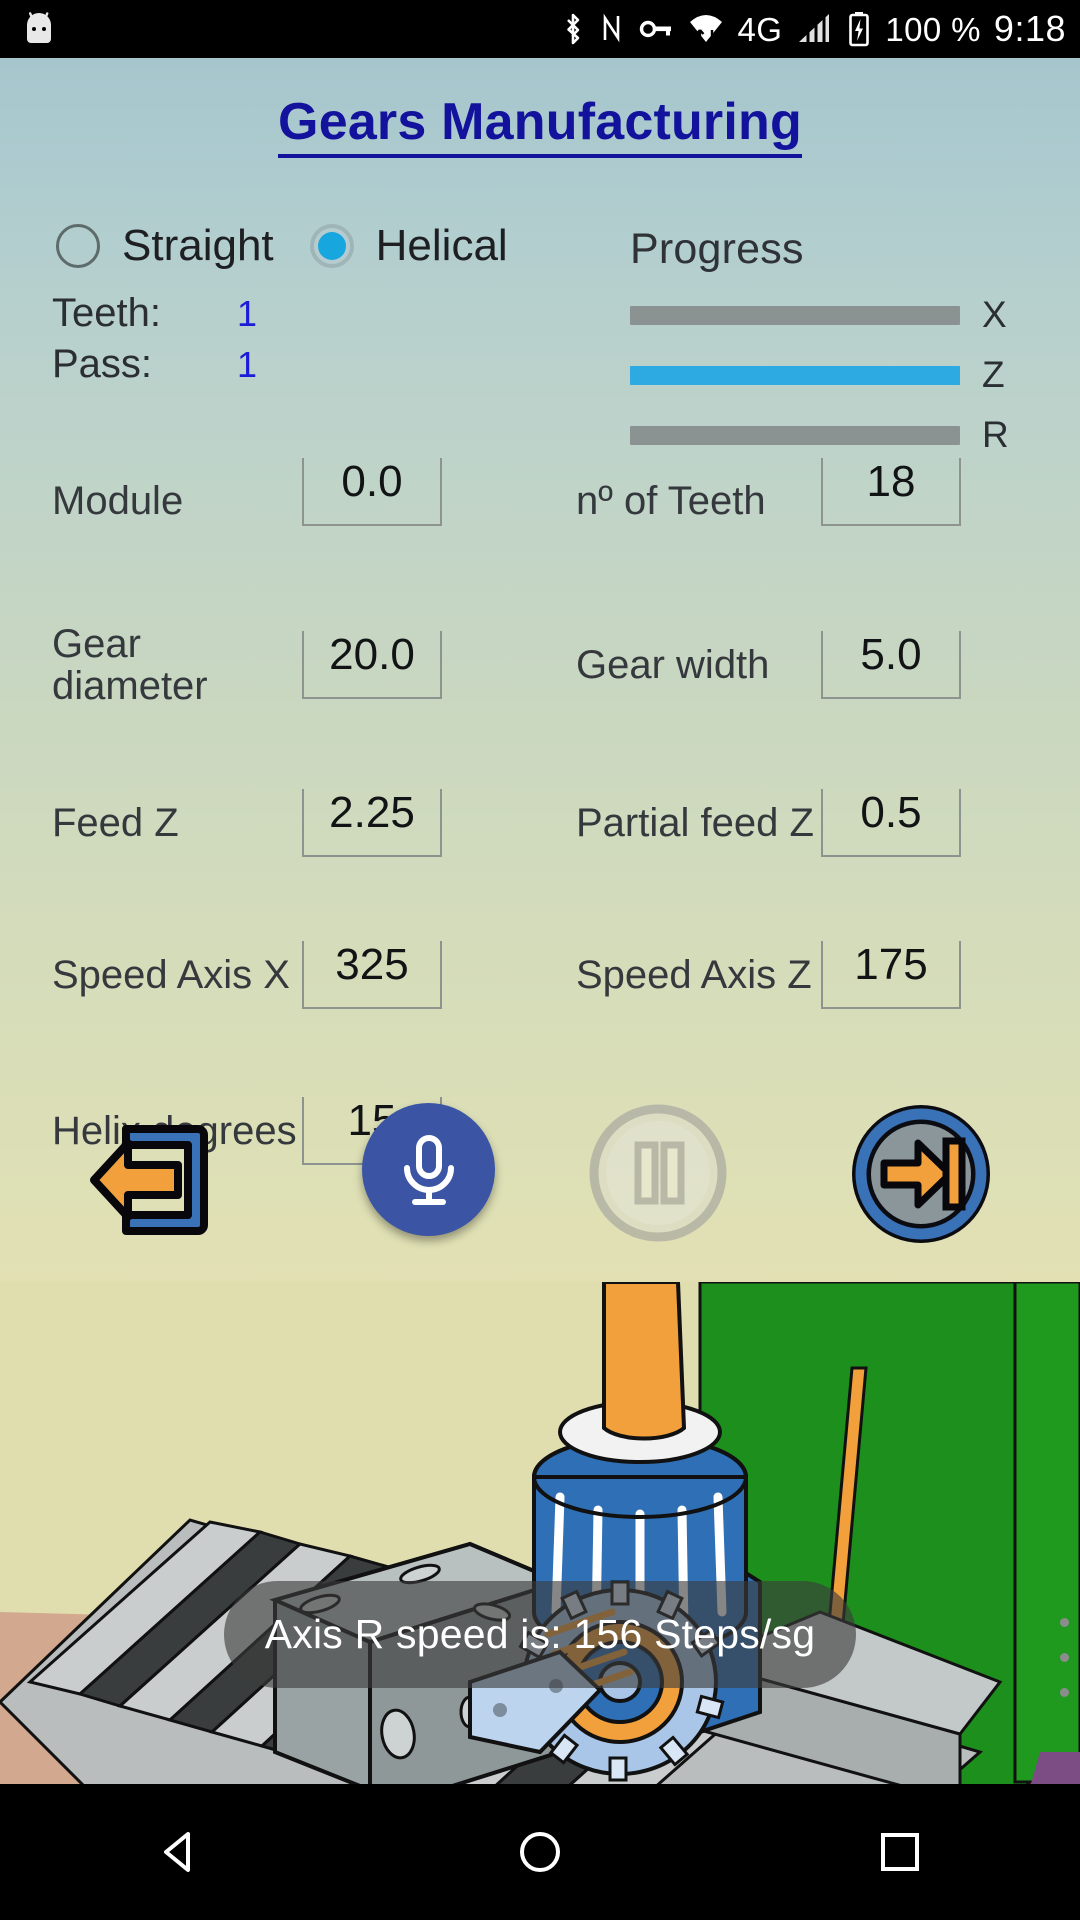 This screenshot has width=1080, height=1920. What do you see at coordinates (372, 812) in the screenshot?
I see `field-feed-z-value: 2.25` at bounding box center [372, 812].